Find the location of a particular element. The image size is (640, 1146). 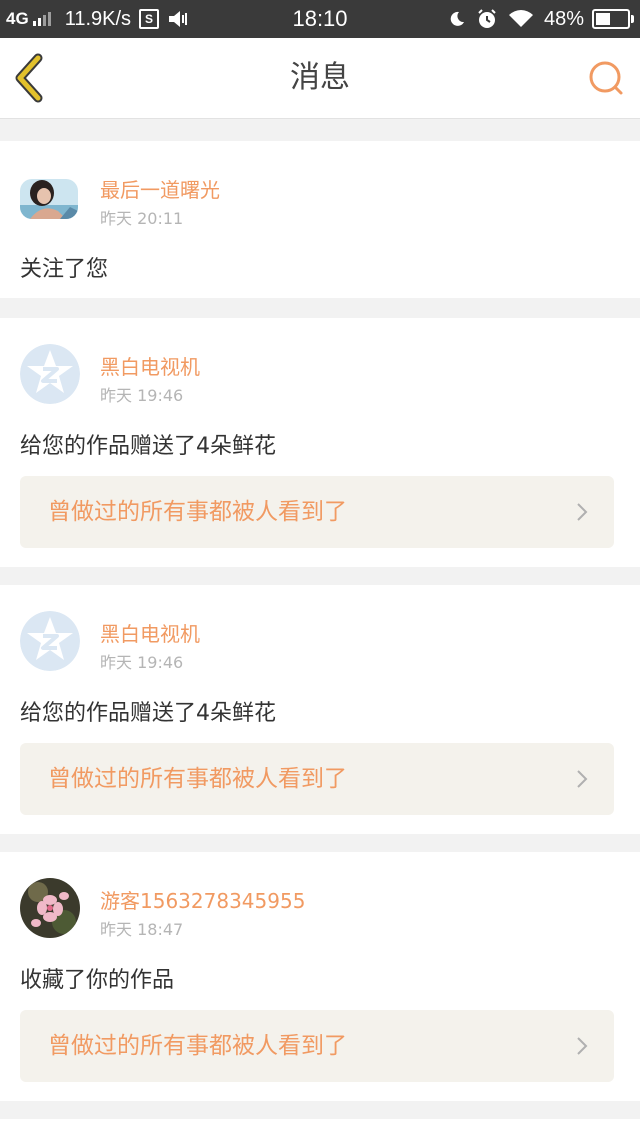

wifi-icon is located at coordinates (520, 18).